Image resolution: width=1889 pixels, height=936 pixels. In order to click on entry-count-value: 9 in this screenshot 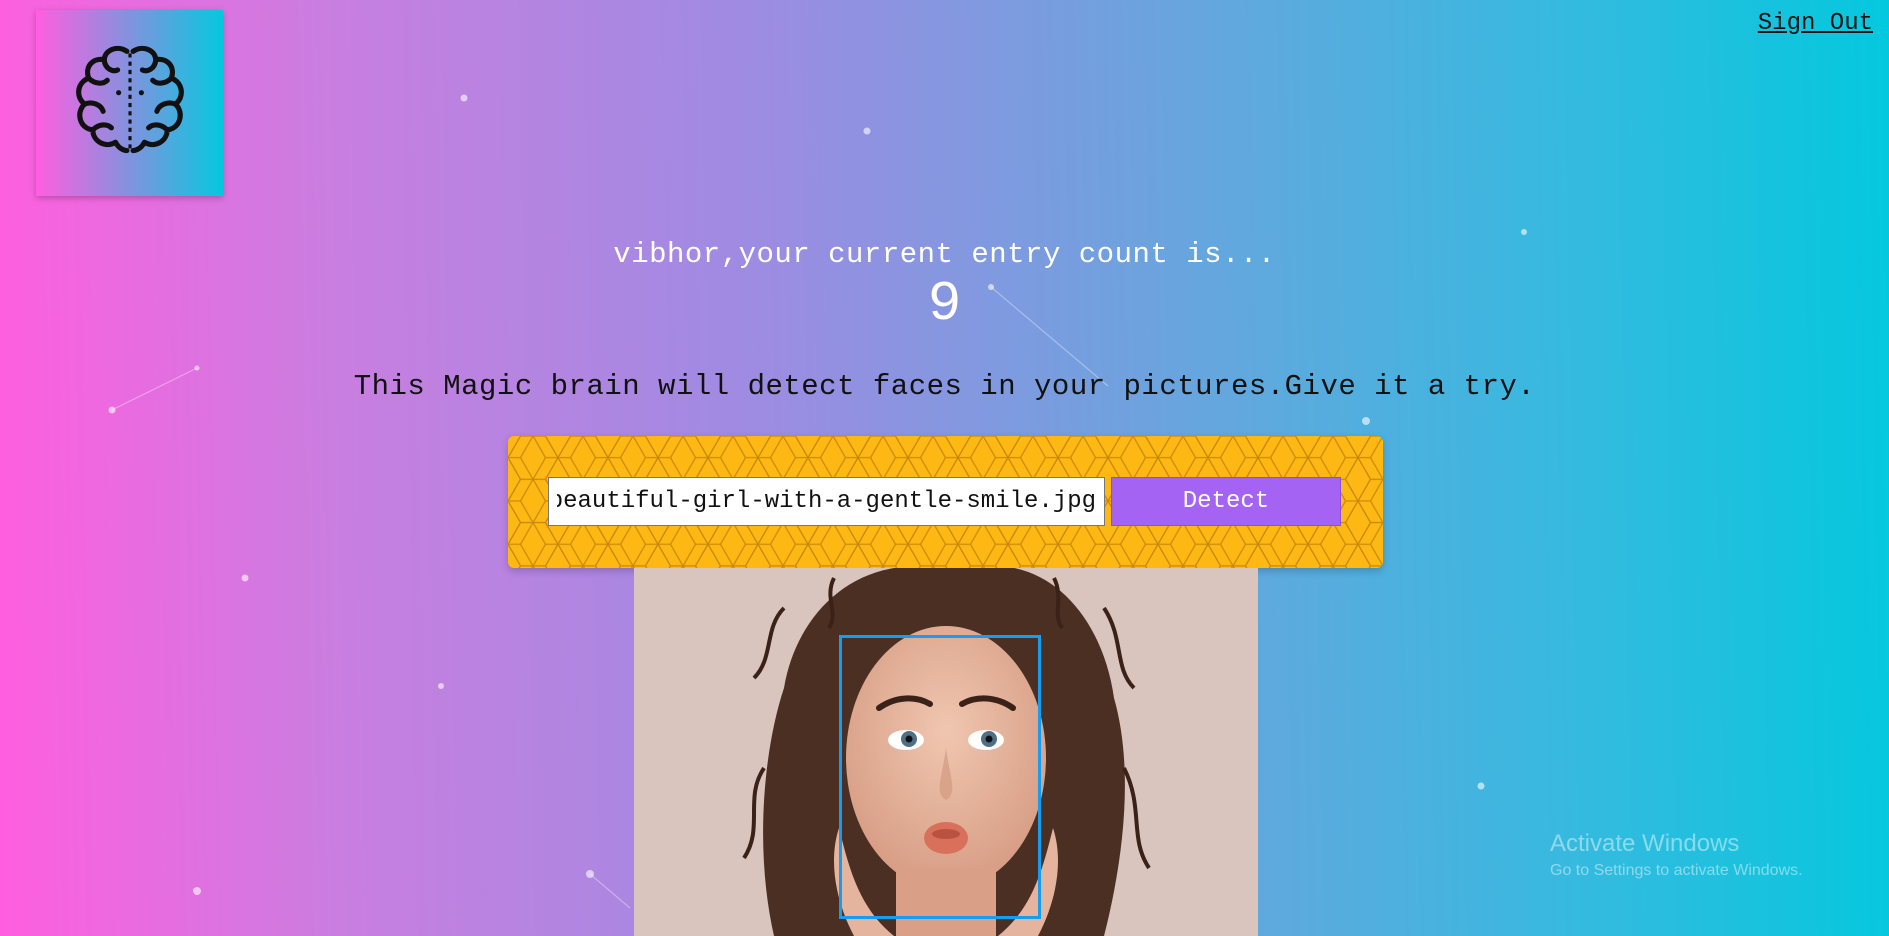, I will do `click(944, 304)`.